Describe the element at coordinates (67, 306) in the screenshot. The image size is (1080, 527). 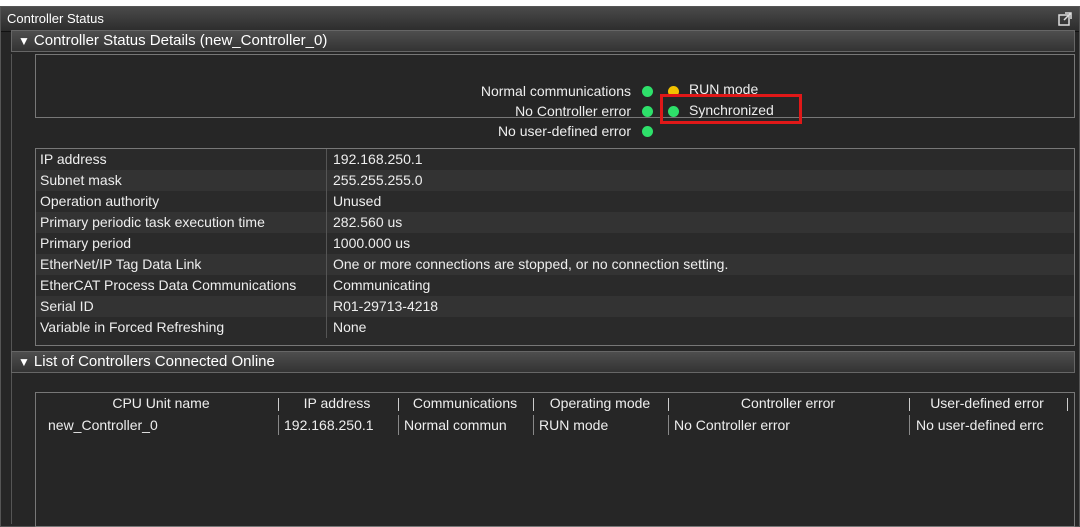
I see `property-key: Serial ID` at that location.